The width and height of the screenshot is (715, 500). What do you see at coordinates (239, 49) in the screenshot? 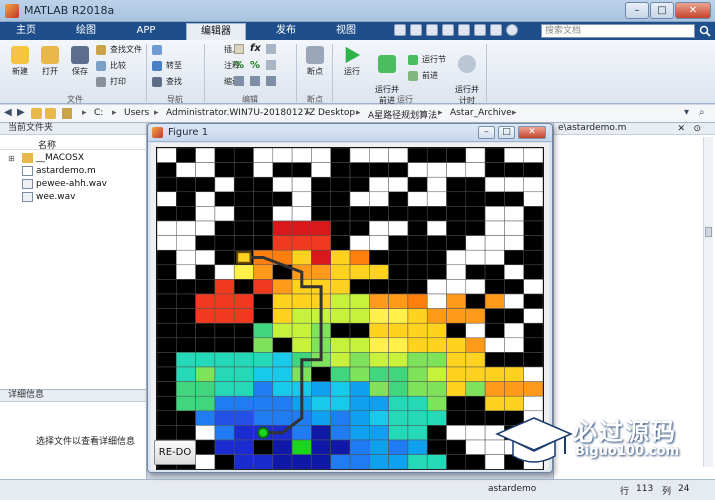
I see `insert-section-icon` at bounding box center [239, 49].